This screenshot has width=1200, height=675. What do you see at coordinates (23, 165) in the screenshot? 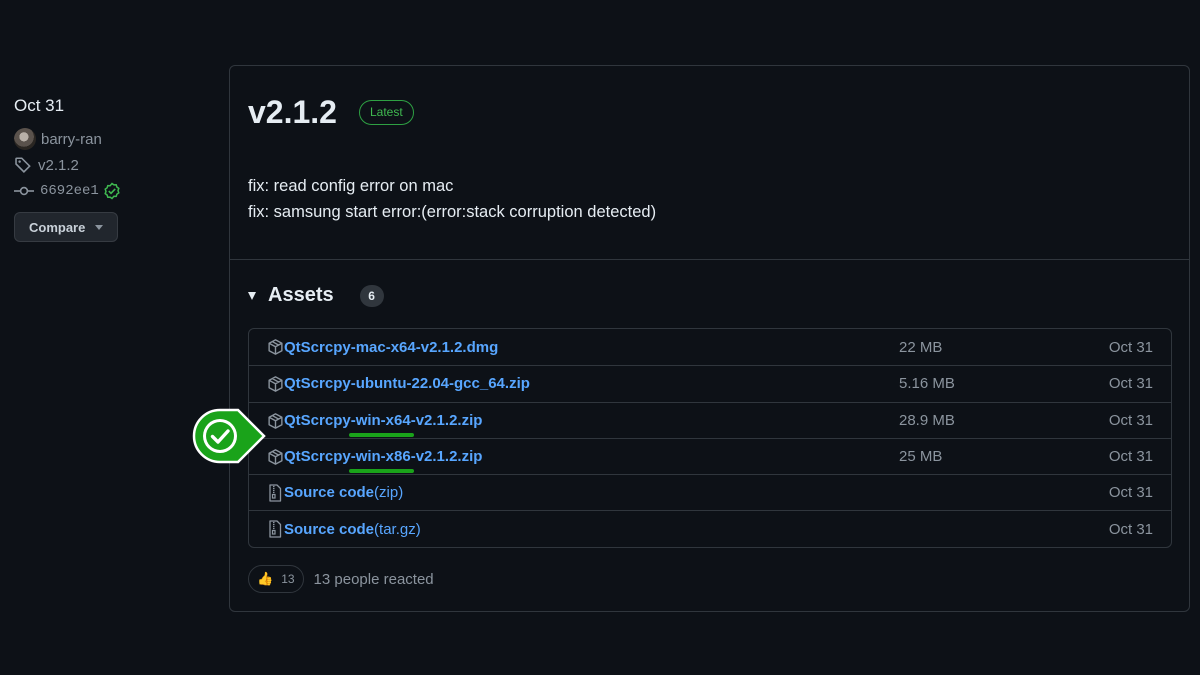
I see `tag-icon` at bounding box center [23, 165].